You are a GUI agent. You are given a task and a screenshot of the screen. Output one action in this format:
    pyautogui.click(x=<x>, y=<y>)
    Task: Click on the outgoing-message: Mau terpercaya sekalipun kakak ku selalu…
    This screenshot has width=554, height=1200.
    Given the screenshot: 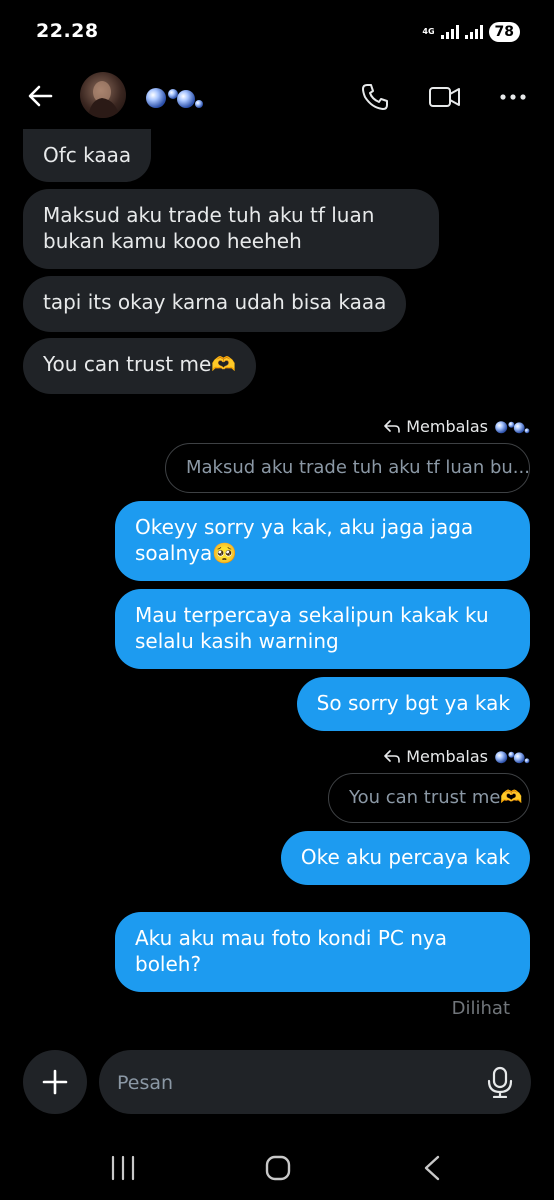 What is the action you would take?
    pyautogui.click(x=322, y=629)
    